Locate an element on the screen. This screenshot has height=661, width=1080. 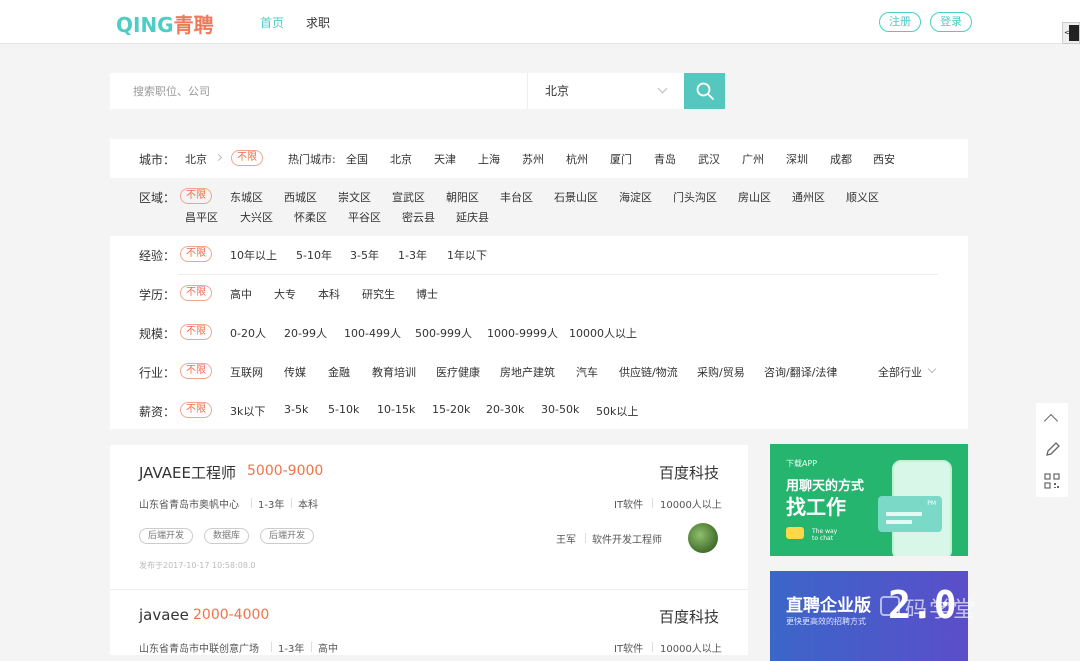
industry-option: 传媒 is located at coordinates (295, 372).